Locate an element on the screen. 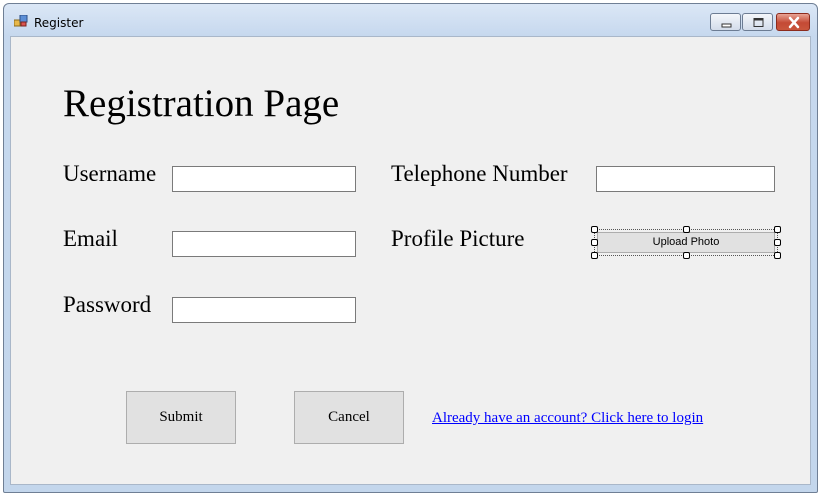  upload-photo-button: Upload Photo is located at coordinates (686, 242).